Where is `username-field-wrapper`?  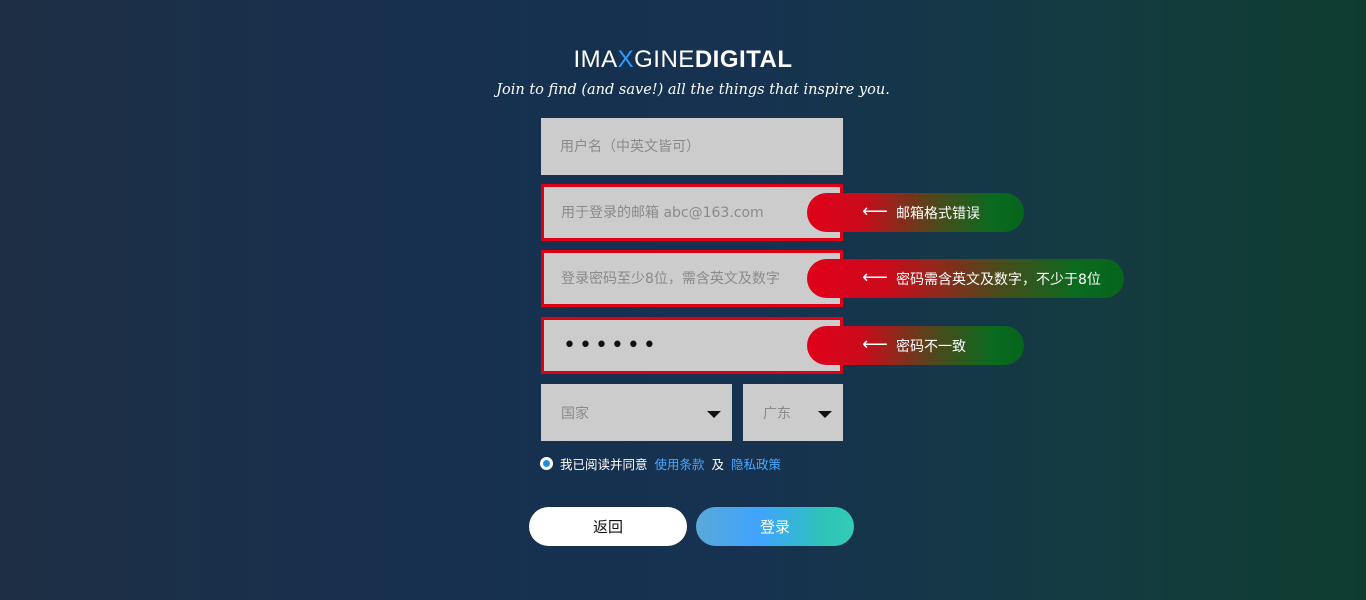 username-field-wrapper is located at coordinates (692, 146).